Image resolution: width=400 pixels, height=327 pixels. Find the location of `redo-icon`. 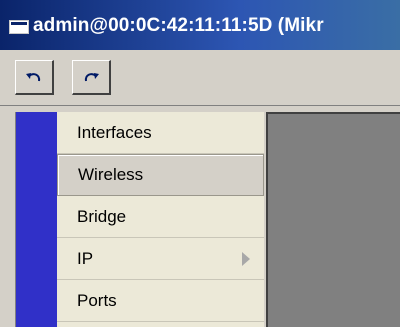

redo-icon is located at coordinates (91, 77).